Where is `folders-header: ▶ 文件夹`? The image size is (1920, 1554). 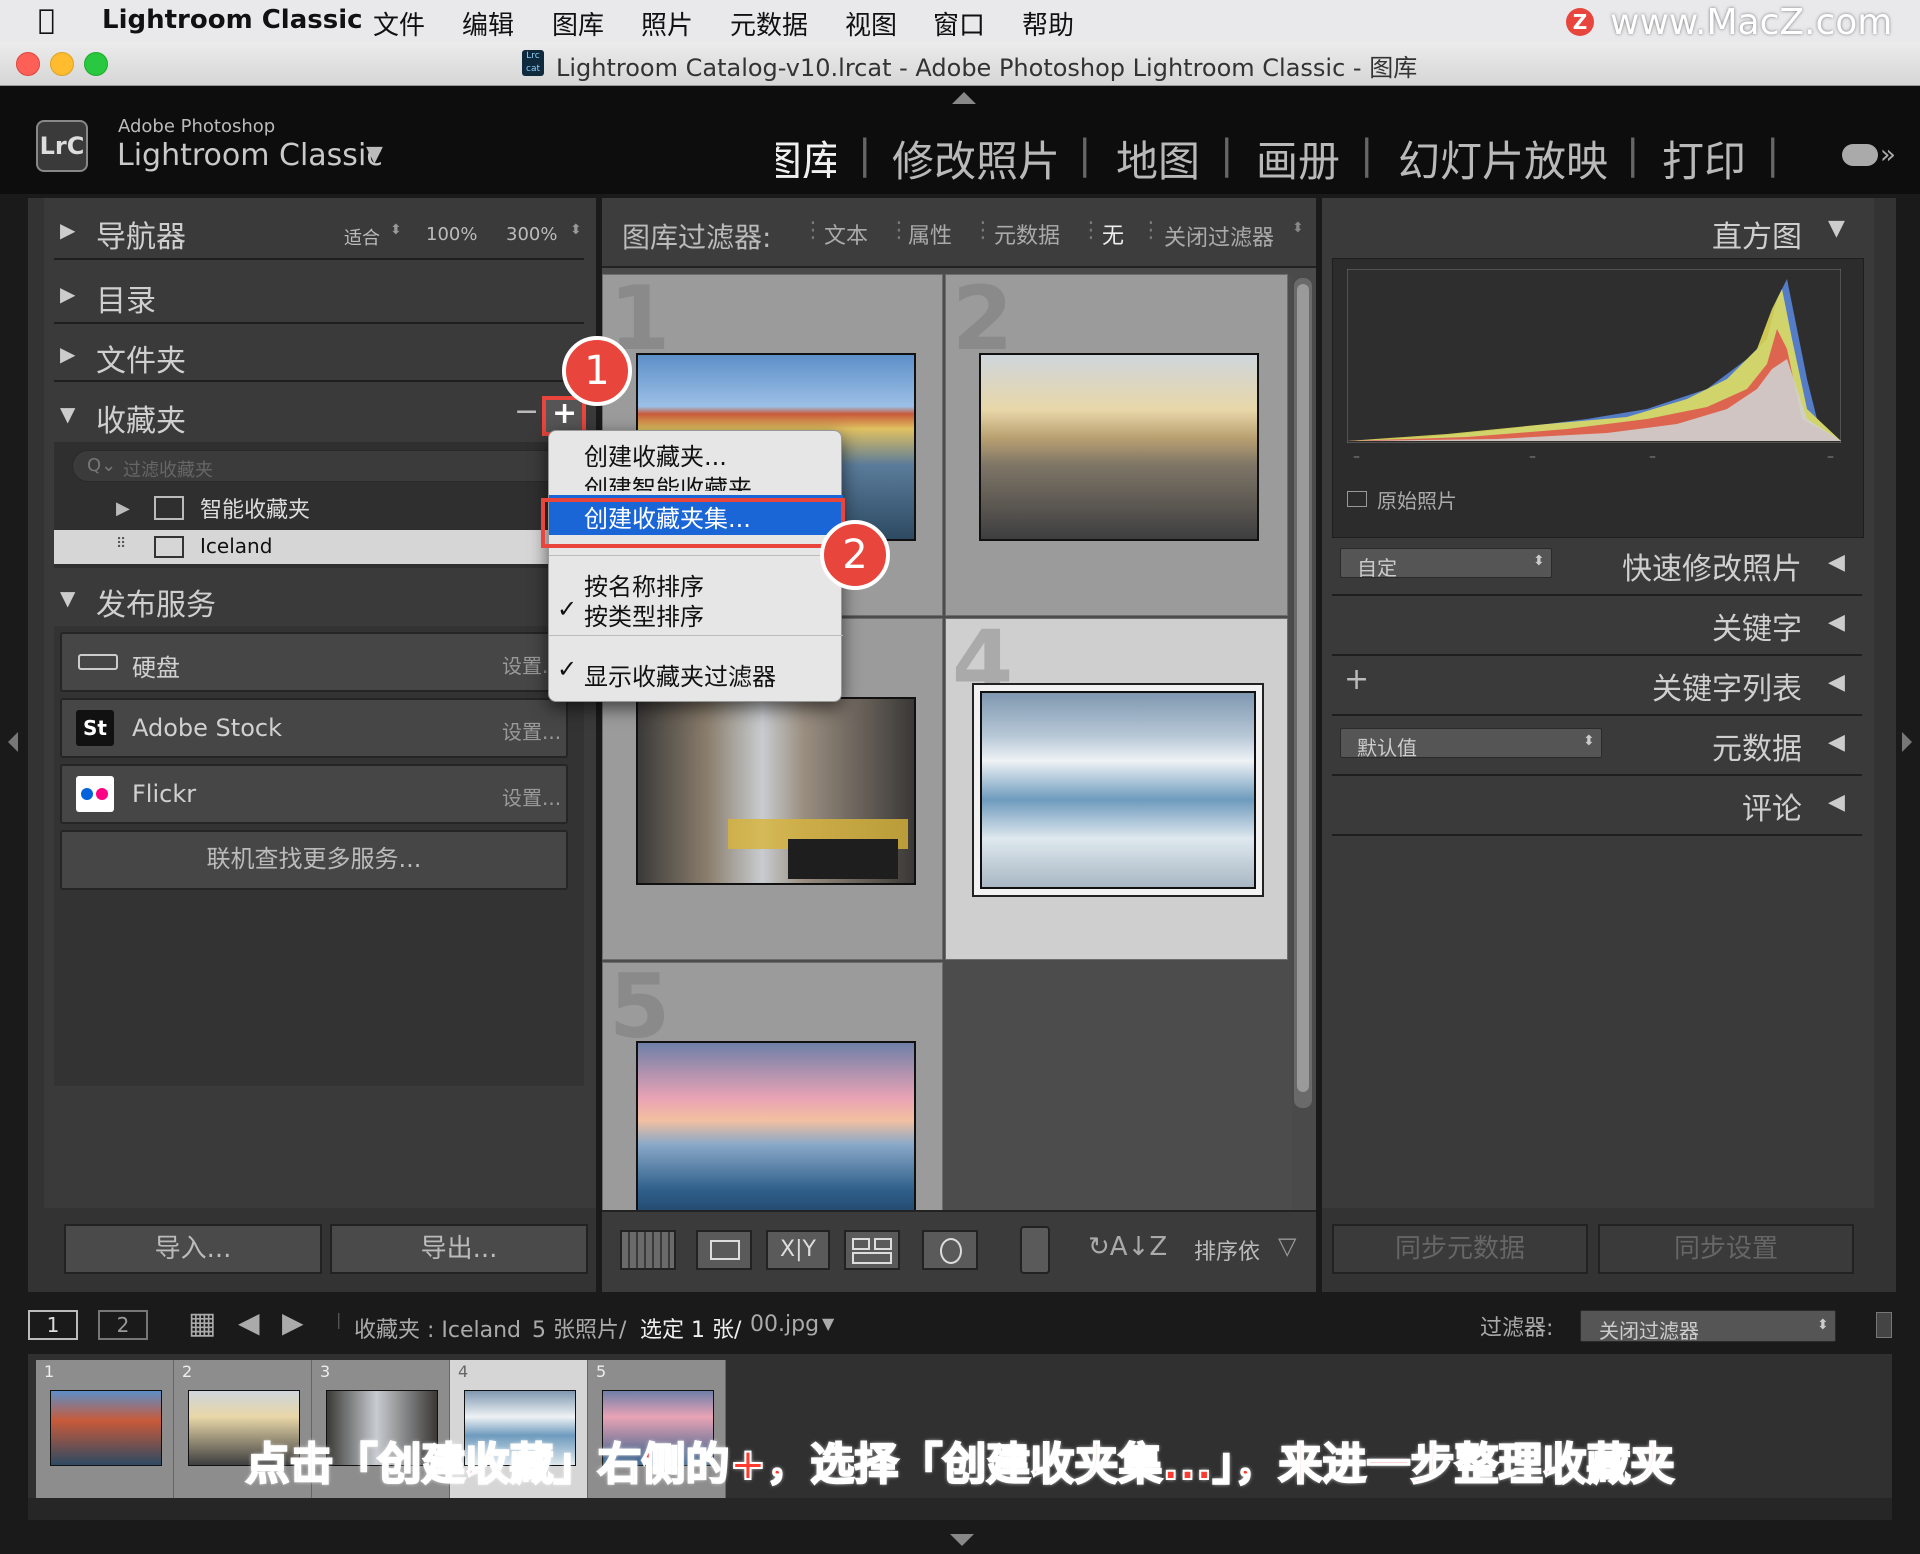
folders-header: ▶ 文件夹 is located at coordinates (314, 356).